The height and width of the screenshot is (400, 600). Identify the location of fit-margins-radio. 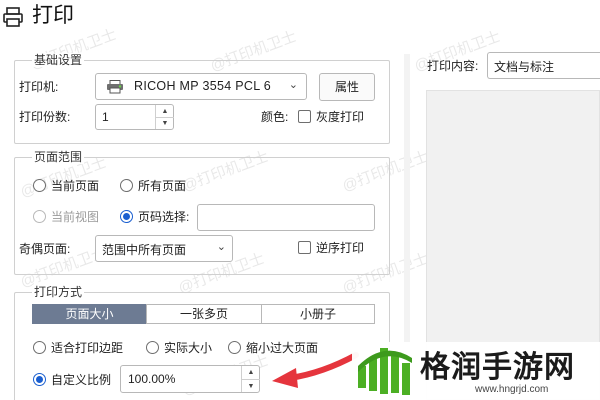
(39, 347).